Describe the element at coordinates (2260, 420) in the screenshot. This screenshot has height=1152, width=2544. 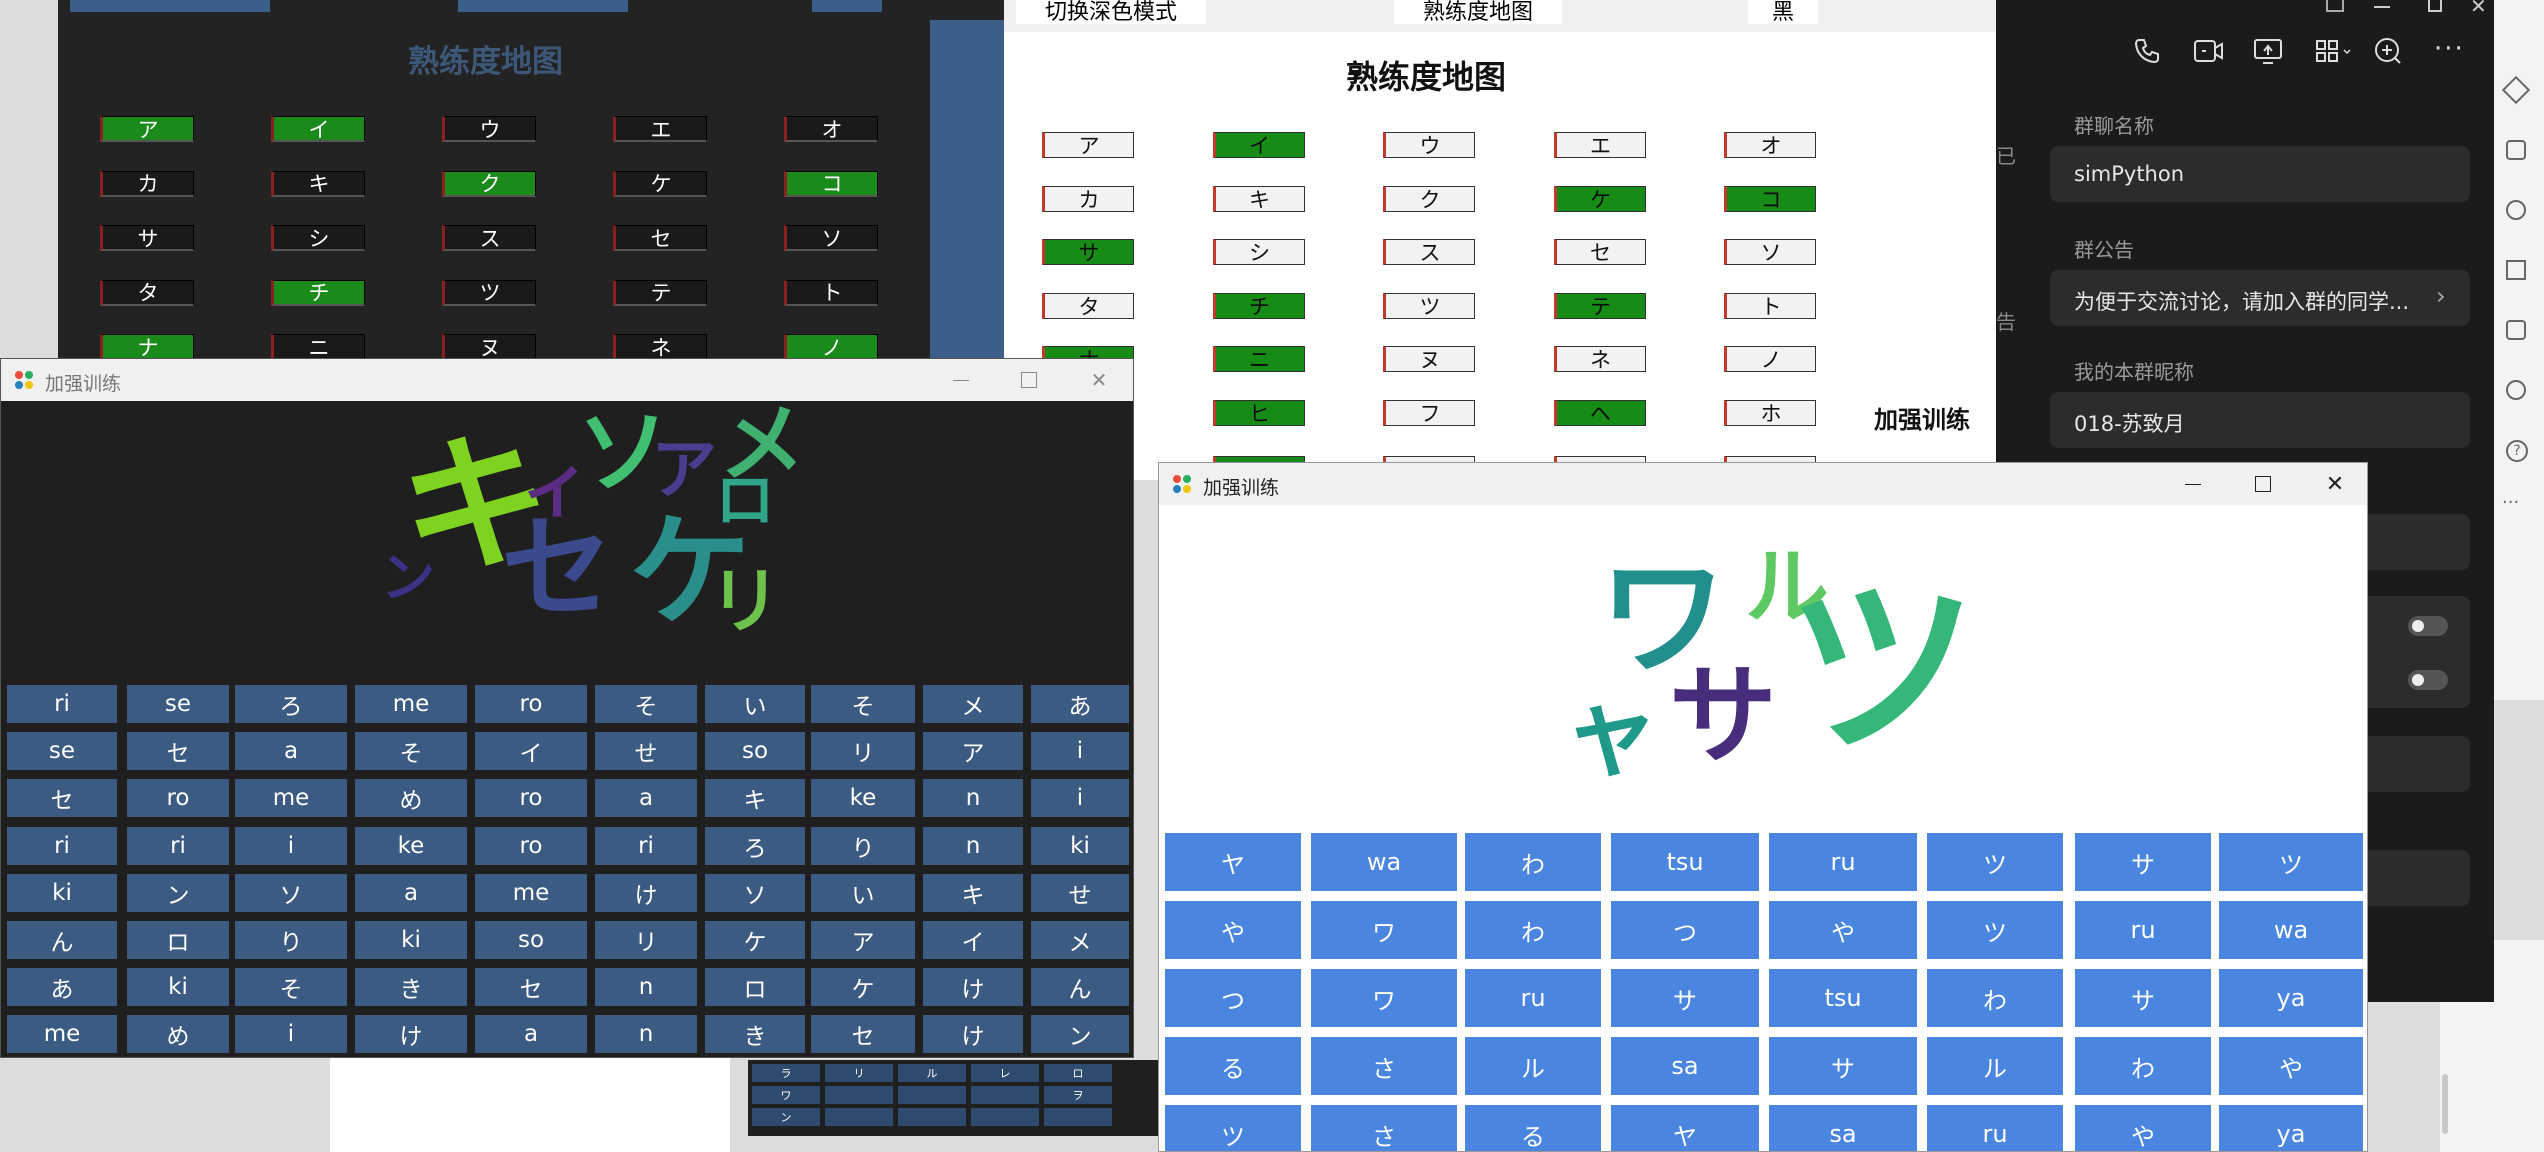
I see `nickname-field: 018-苏致月` at that location.